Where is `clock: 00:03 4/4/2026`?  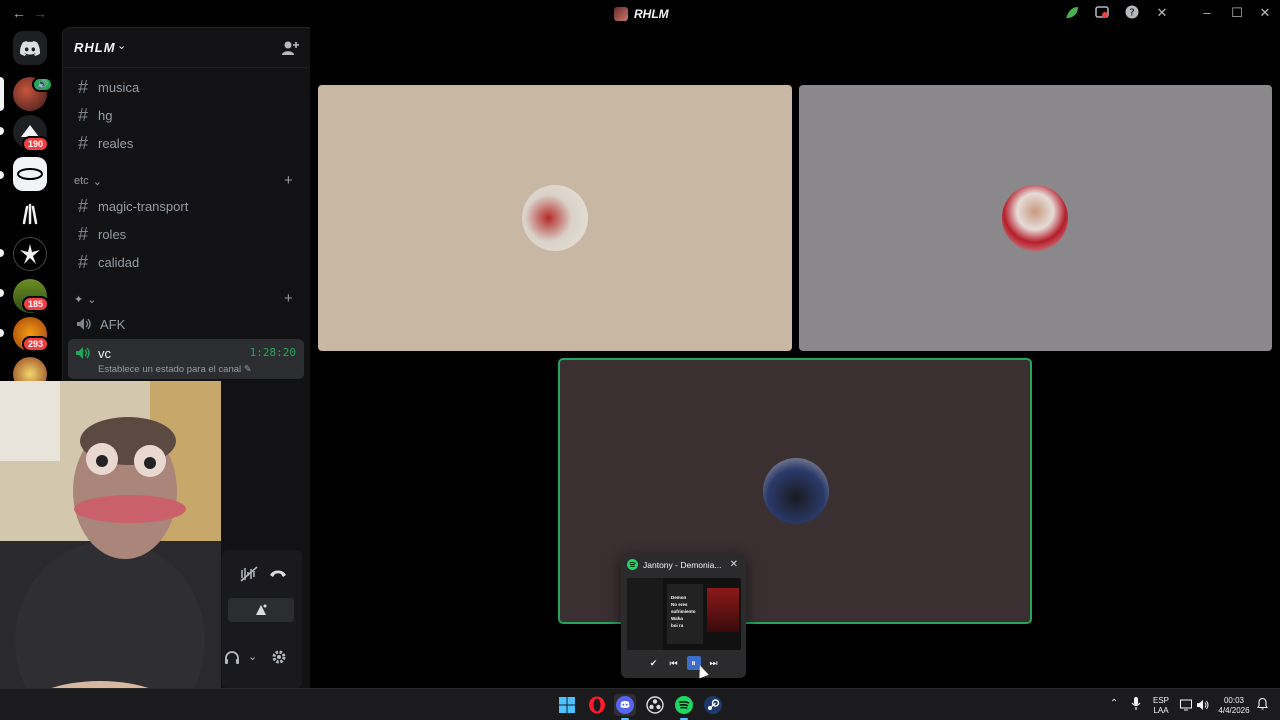
clock: 00:03 4/4/2026 is located at coordinates (1234, 706).